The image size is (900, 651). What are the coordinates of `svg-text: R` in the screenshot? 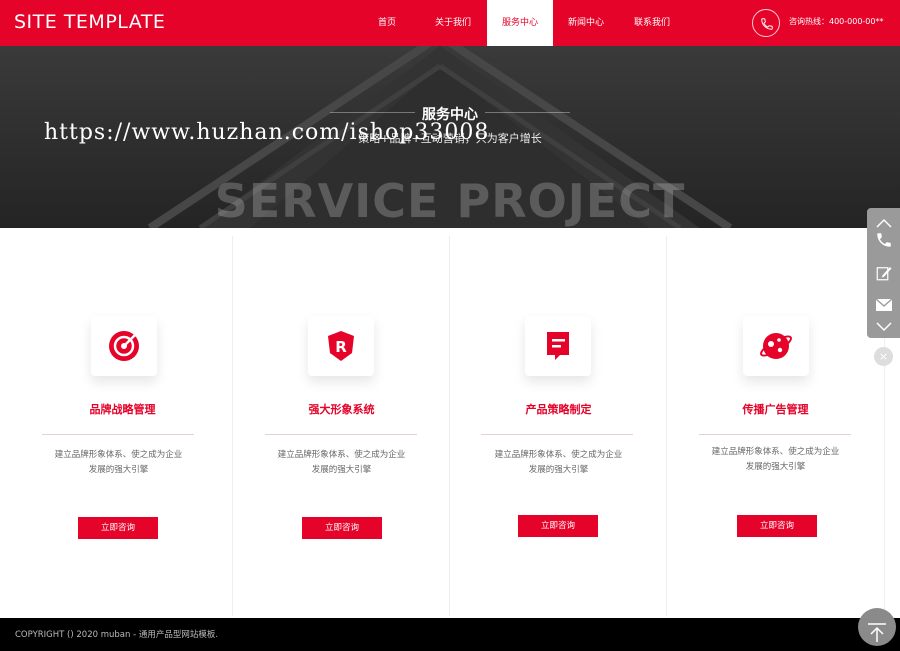 It's located at (341, 347).